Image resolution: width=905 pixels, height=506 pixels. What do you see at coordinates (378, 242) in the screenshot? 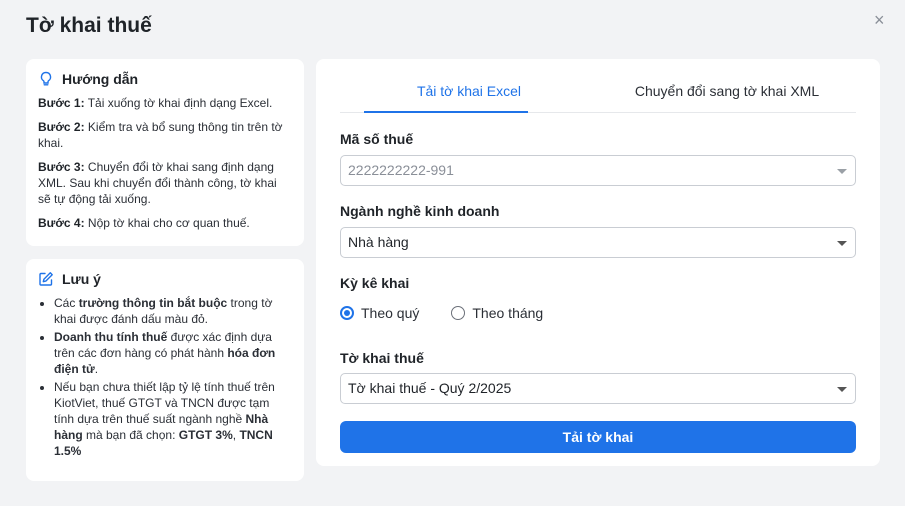
I see `industry-value: Nhà hàng` at bounding box center [378, 242].